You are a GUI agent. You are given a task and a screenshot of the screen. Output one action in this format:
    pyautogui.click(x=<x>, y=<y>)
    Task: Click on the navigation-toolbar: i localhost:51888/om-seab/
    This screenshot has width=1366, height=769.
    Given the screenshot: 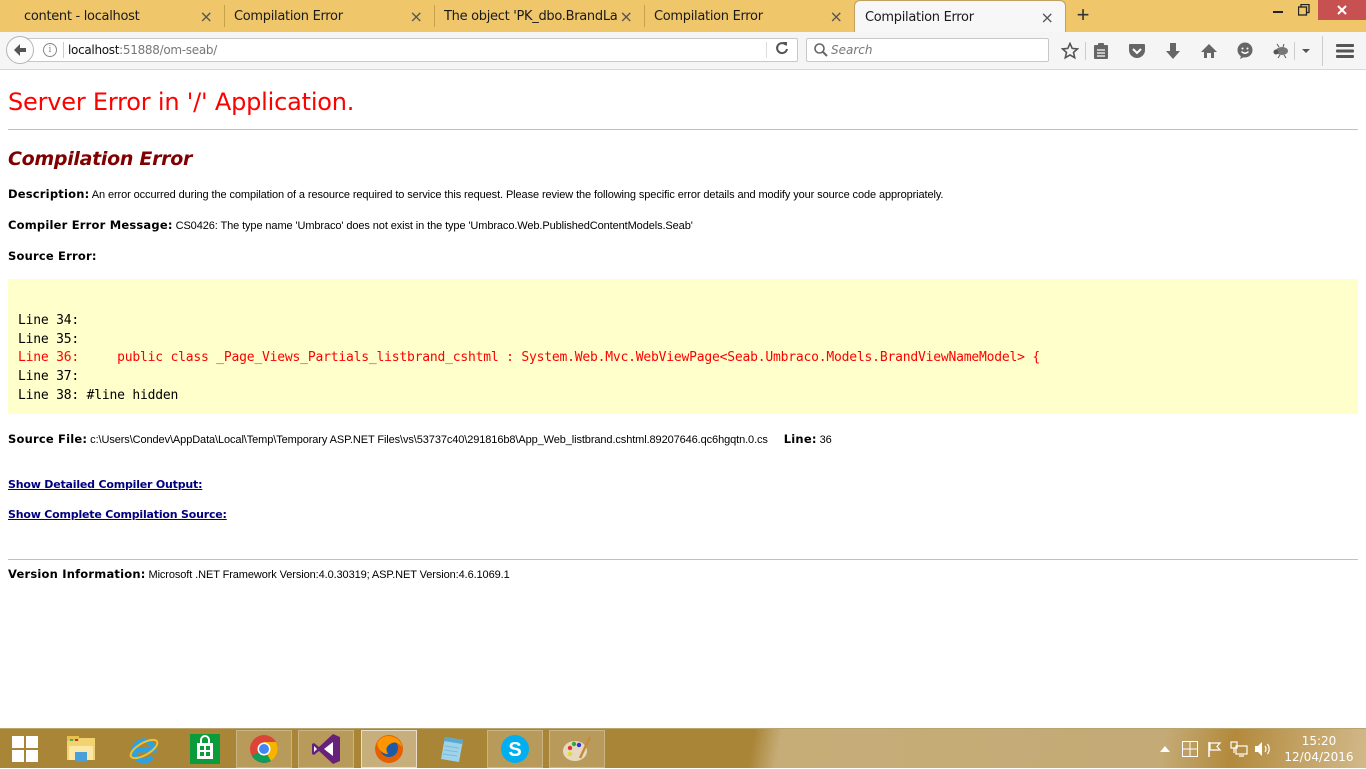 What is the action you would take?
    pyautogui.click(x=683, y=51)
    